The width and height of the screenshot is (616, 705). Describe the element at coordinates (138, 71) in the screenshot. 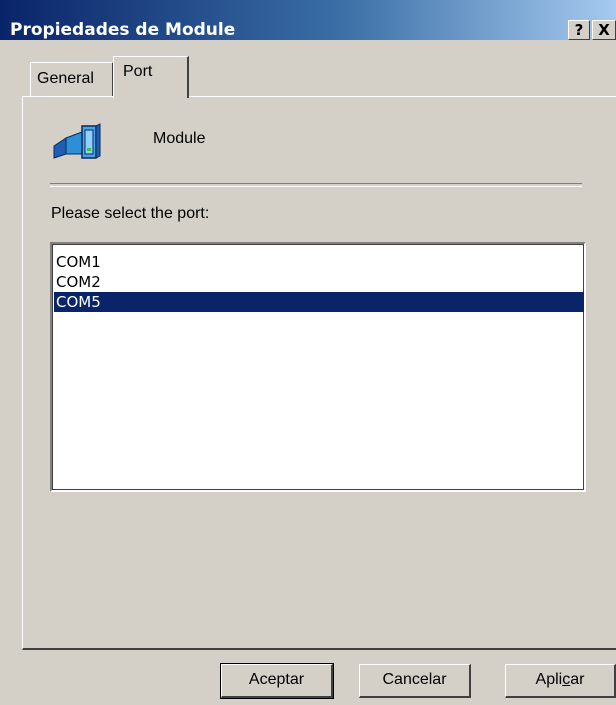

I see `tab-port-label: Port` at that location.